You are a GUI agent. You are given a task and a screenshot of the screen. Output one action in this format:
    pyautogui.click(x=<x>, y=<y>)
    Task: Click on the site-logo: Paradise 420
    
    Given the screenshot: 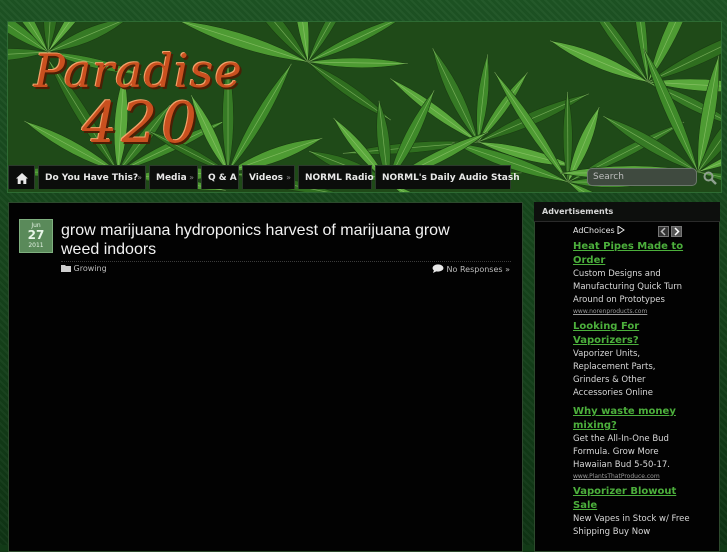 What is the action you would take?
    pyautogui.click(x=138, y=100)
    